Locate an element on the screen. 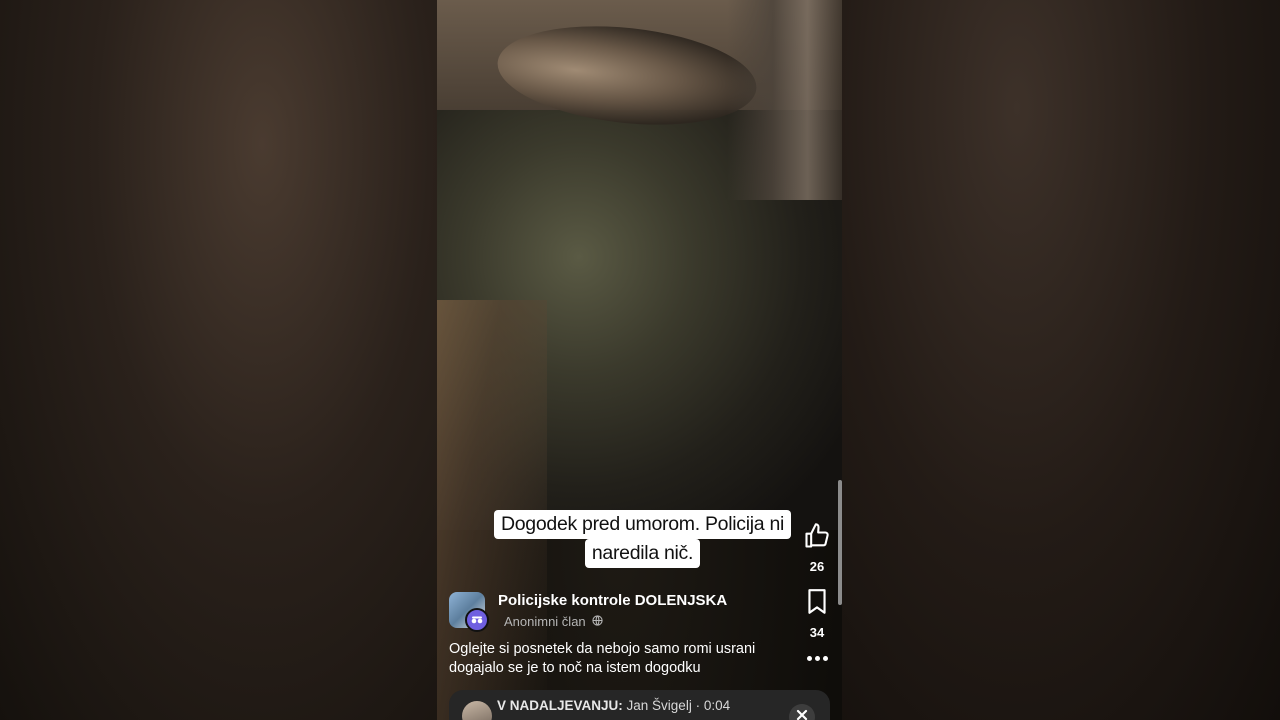 Image resolution: width=1280 pixels, height=720 pixels. save-count: 34 is located at coordinates (817, 632).